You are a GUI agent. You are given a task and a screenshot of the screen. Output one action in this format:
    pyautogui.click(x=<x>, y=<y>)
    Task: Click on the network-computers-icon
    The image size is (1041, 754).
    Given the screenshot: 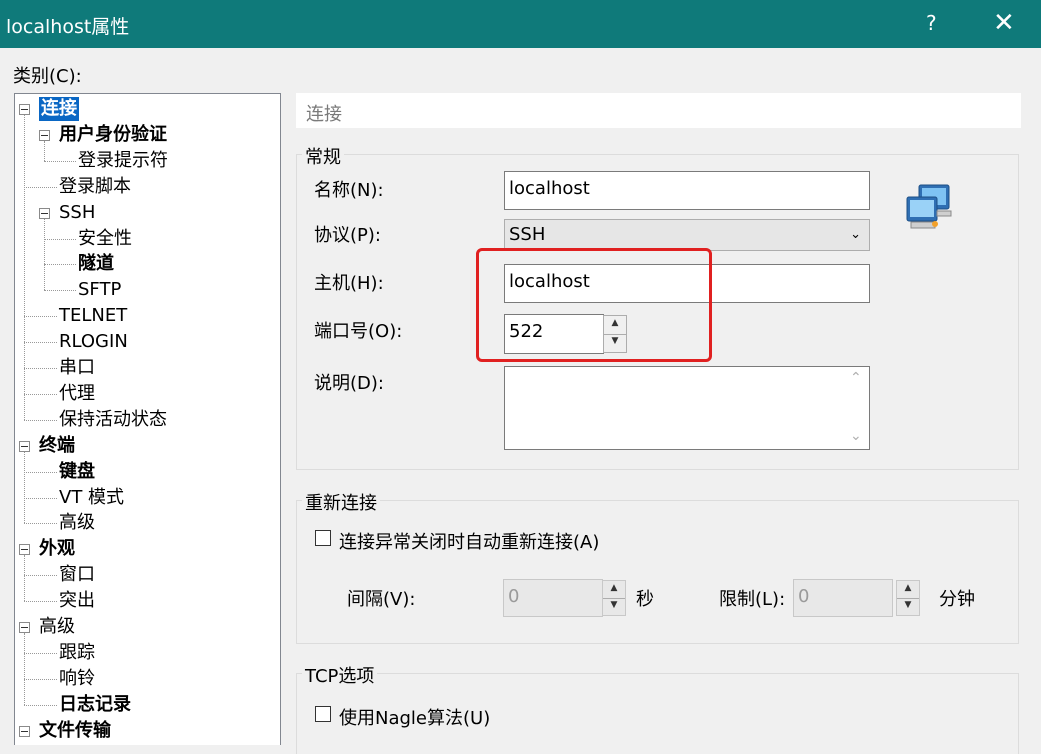 What is the action you would take?
    pyautogui.click(x=930, y=207)
    